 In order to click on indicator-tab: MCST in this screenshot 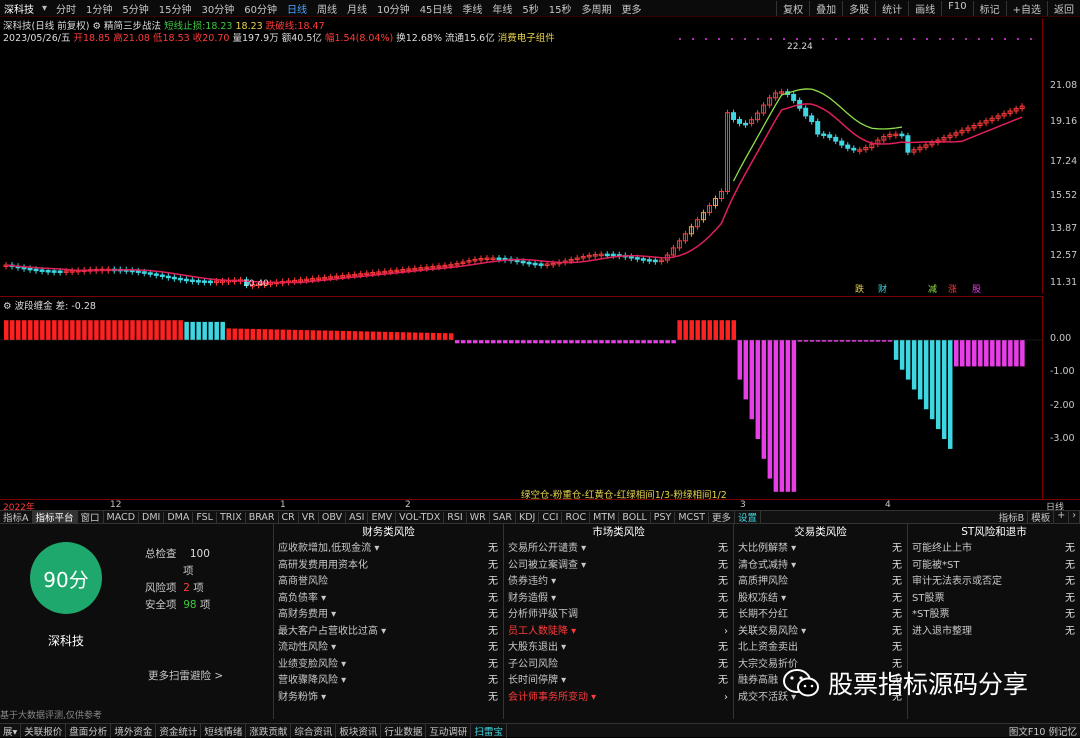, I will do `click(692, 517)`.